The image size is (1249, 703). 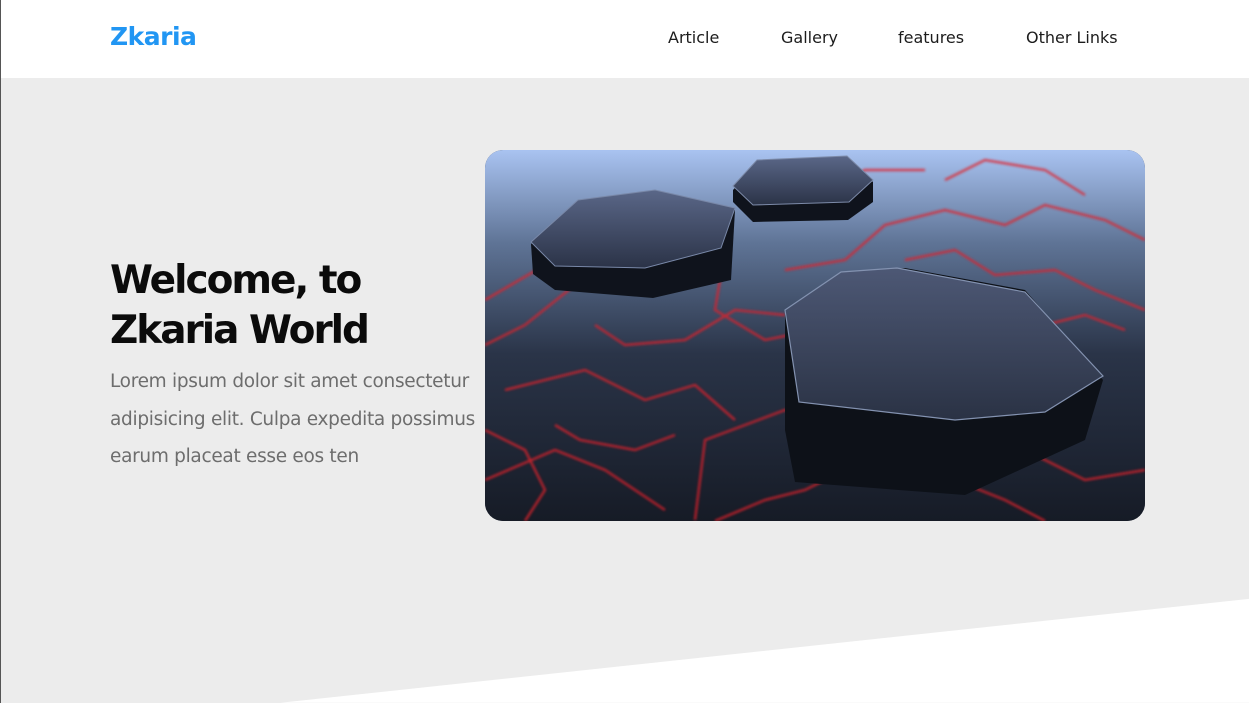 I want to click on hero-title: Welcome, to Zkaria World, so click(x=240, y=305).